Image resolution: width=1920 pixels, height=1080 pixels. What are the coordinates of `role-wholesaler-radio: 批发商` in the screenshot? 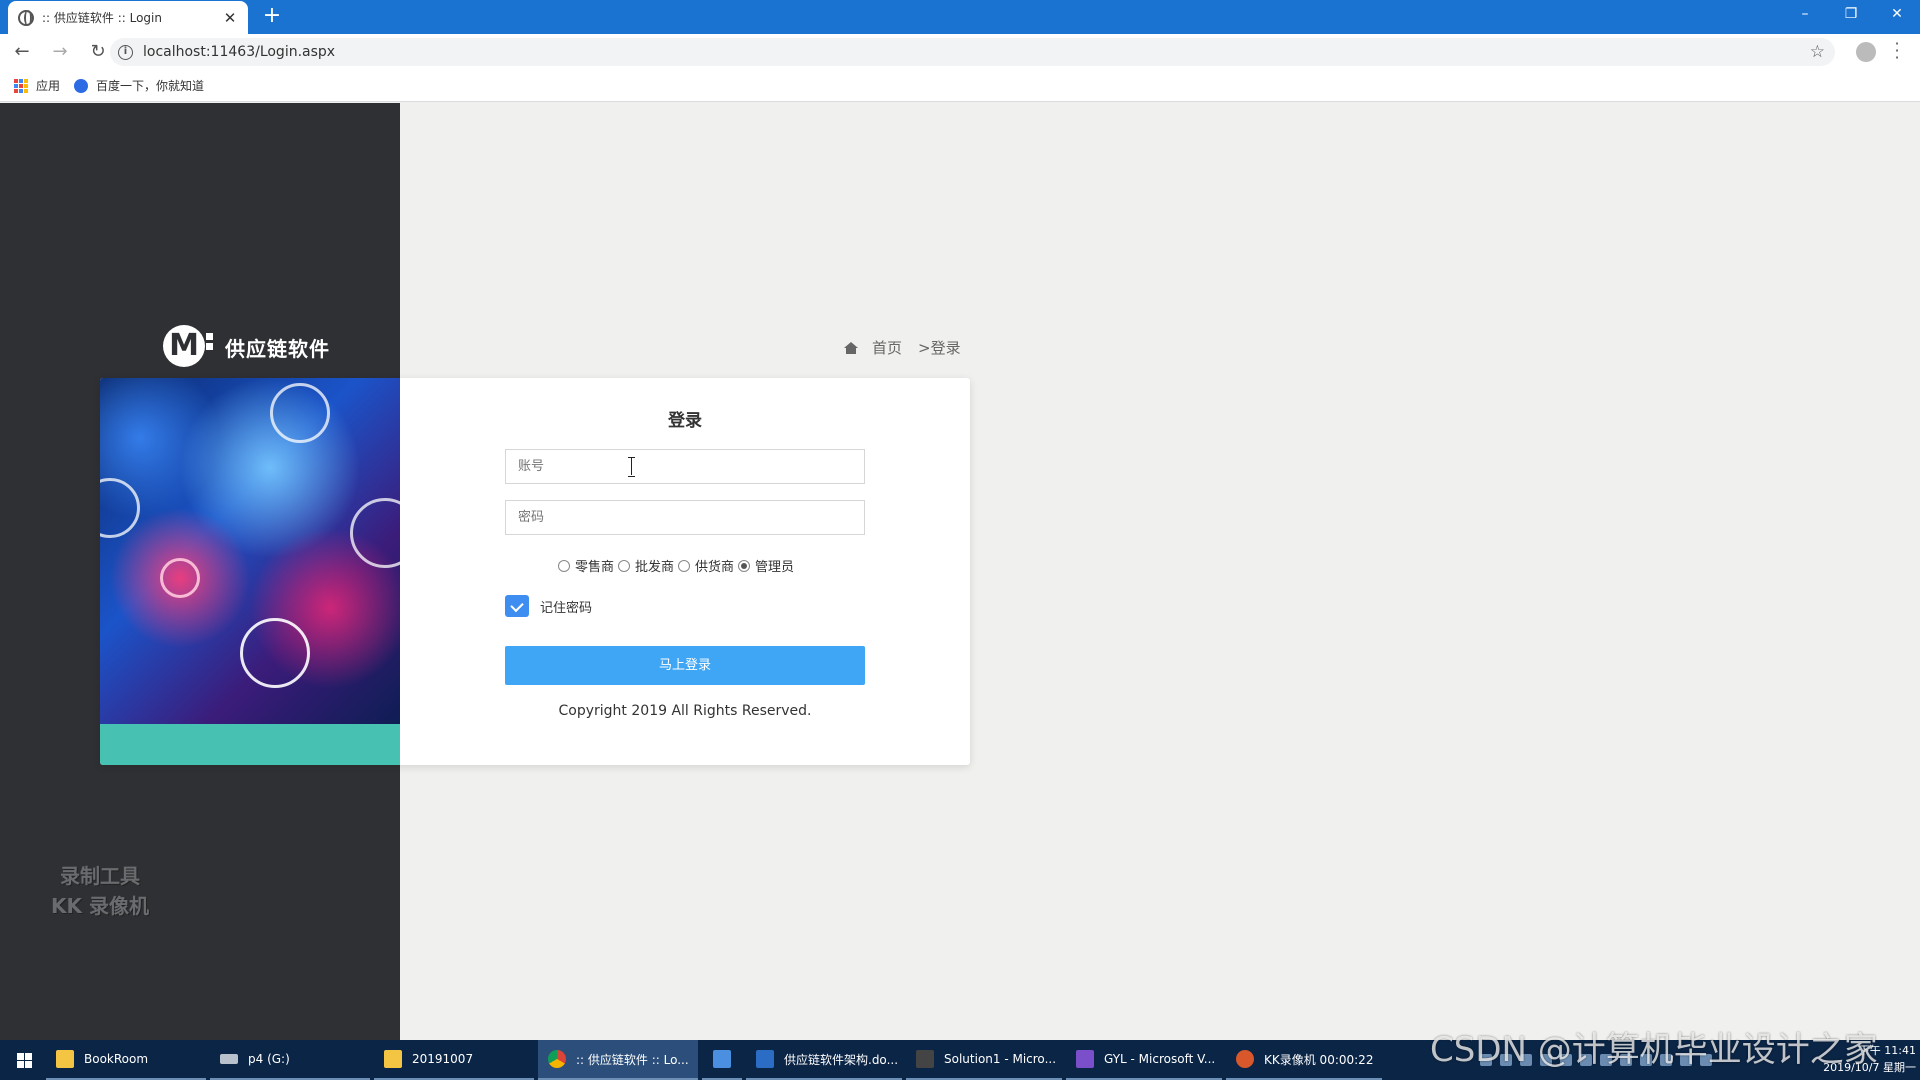 It's located at (646, 565).